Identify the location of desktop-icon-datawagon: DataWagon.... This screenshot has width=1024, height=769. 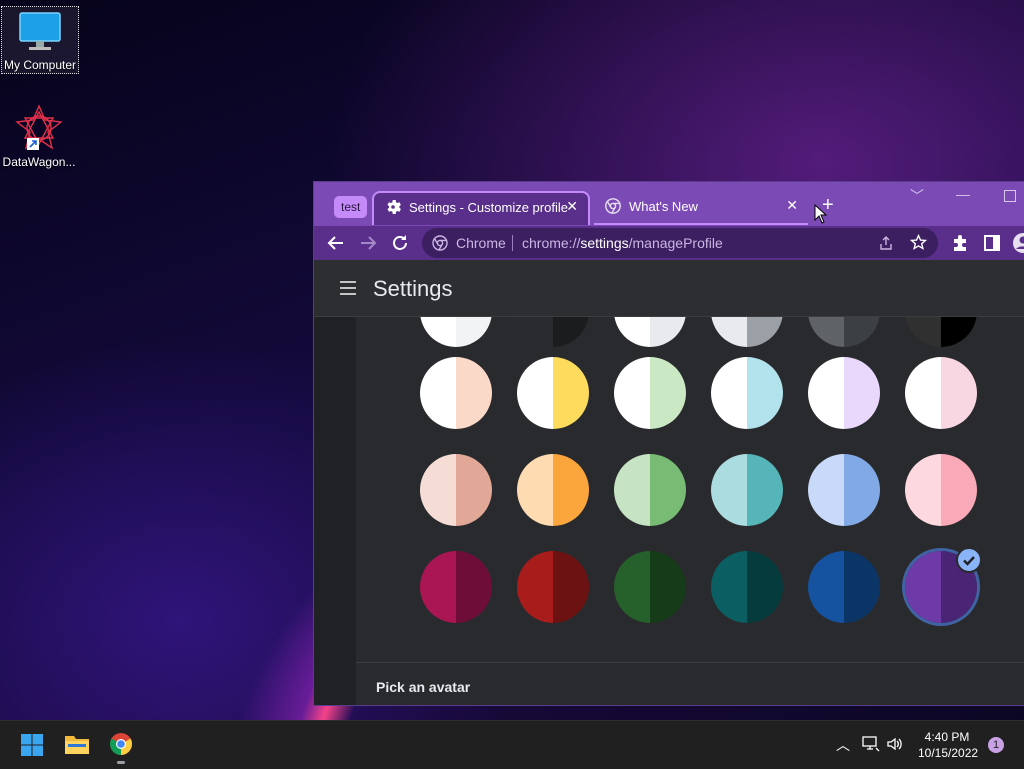
(39, 138).